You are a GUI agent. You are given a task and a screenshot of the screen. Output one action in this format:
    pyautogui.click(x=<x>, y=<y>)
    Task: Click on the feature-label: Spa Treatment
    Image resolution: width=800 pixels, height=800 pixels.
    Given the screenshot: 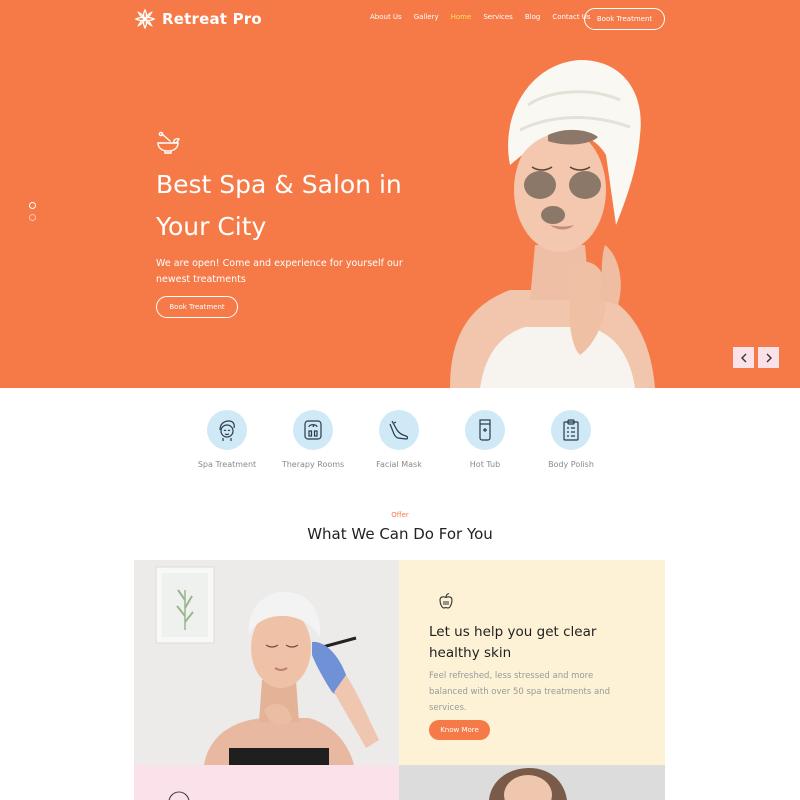 What is the action you would take?
    pyautogui.click(x=227, y=464)
    